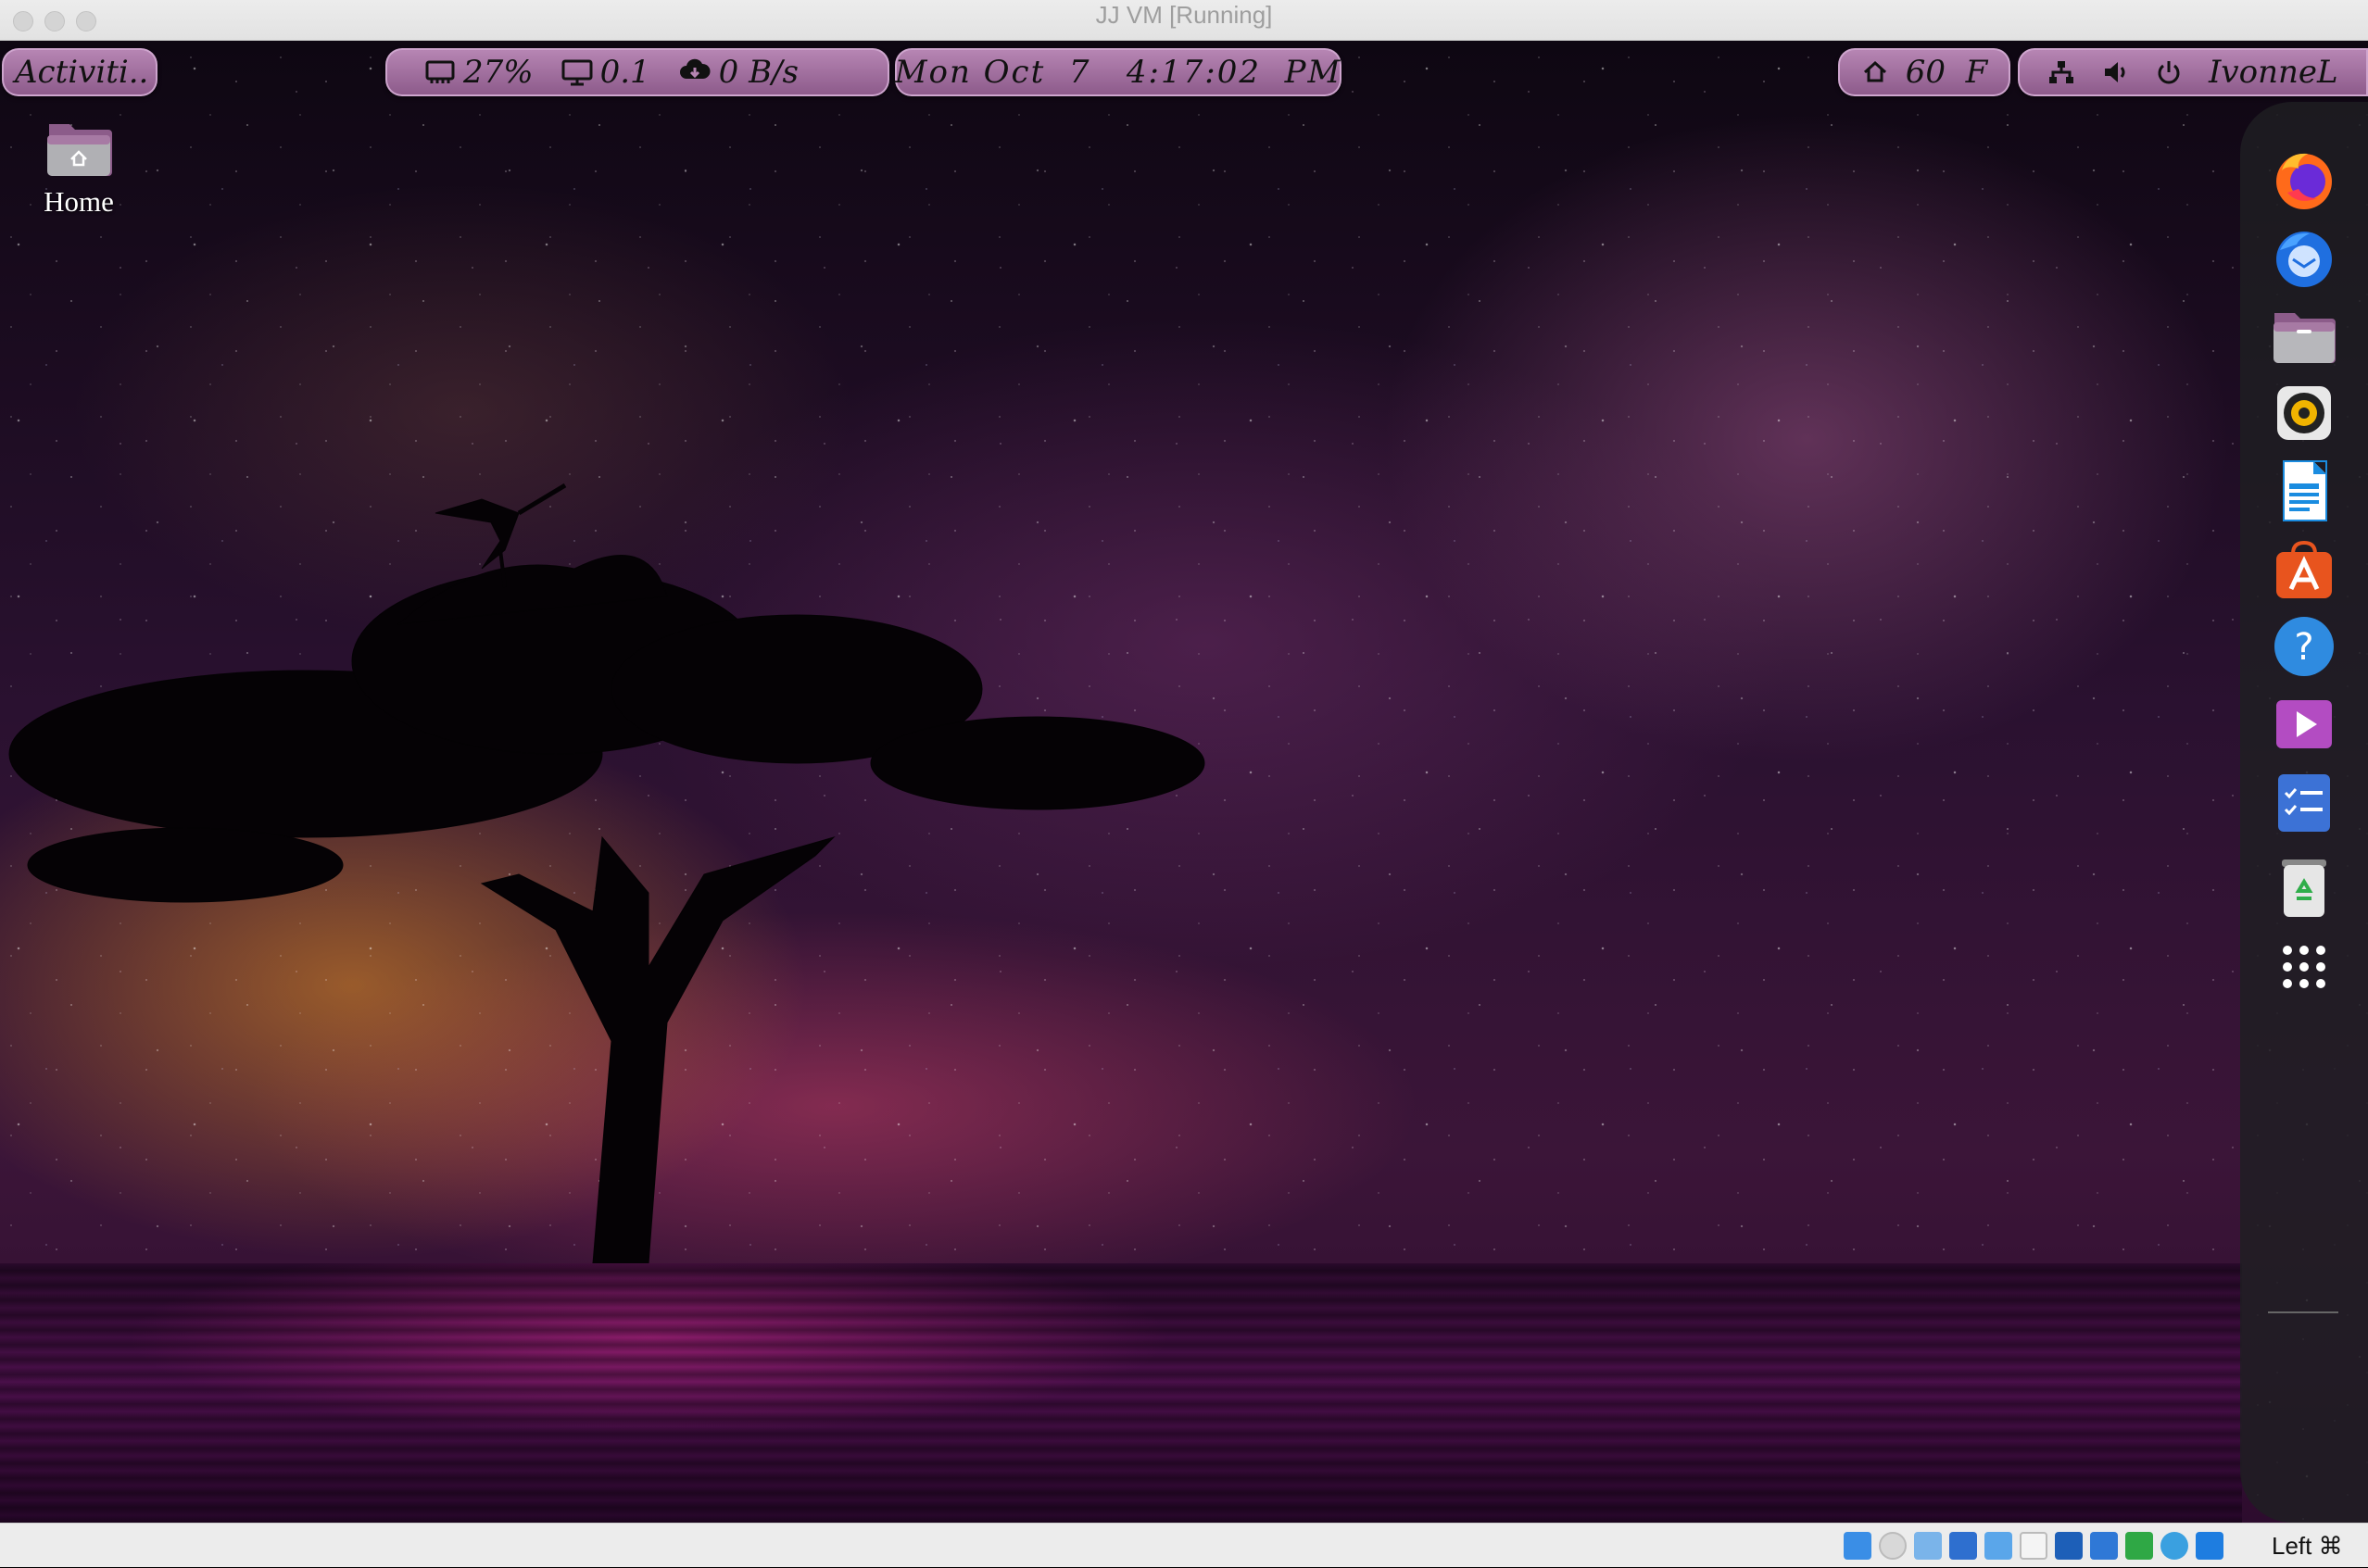 This screenshot has height=1568, width=2368. Describe the element at coordinates (1184, 15) in the screenshot. I see `window-title: JJ VM [Running]` at that location.